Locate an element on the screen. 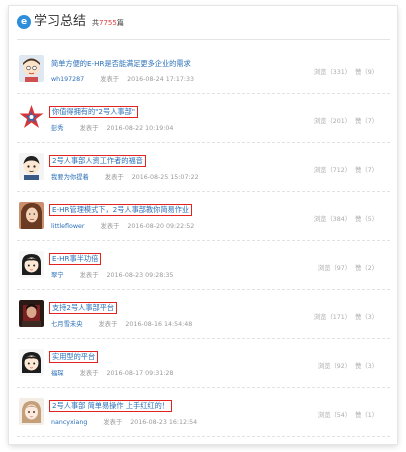  post-date: 2016-08-17 09:31:28 is located at coordinates (140, 373).